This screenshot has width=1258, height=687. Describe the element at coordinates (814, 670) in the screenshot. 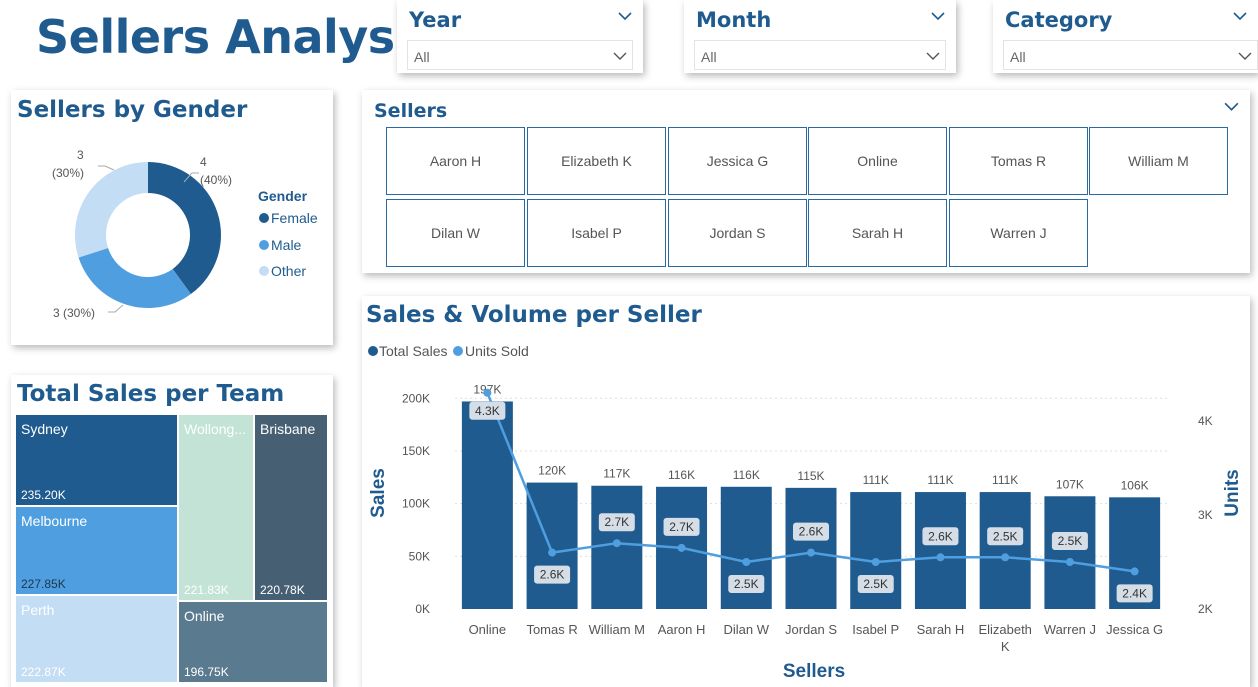

I see `x-axis-title: Sellers` at that location.